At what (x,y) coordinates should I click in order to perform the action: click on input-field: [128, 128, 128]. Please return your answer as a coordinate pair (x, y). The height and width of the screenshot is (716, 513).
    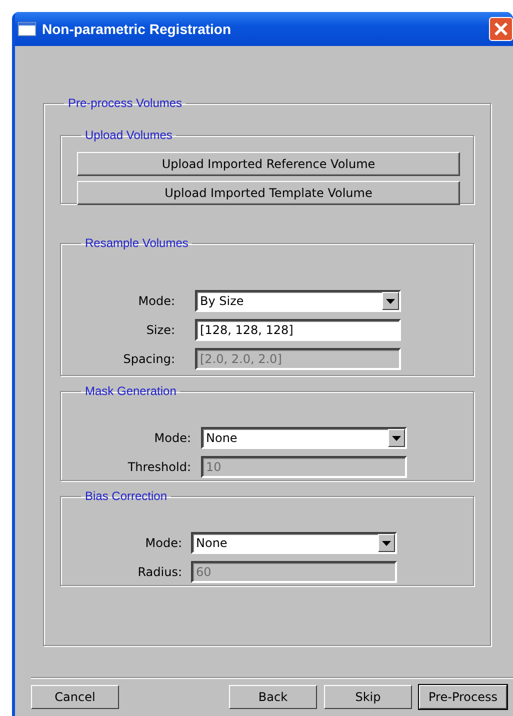
    Looking at the image, I should click on (298, 330).